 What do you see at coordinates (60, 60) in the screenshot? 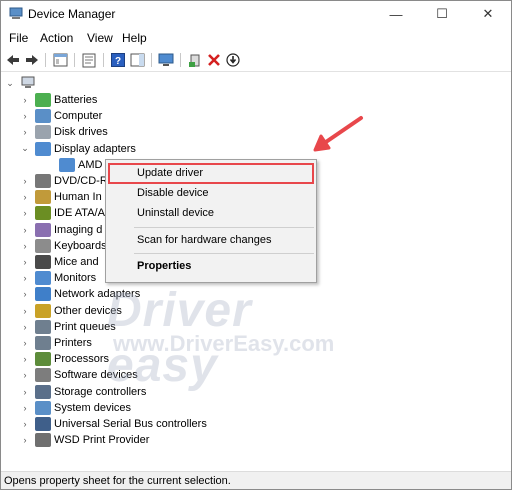
I see `show-hide-tree-button` at bounding box center [60, 60].